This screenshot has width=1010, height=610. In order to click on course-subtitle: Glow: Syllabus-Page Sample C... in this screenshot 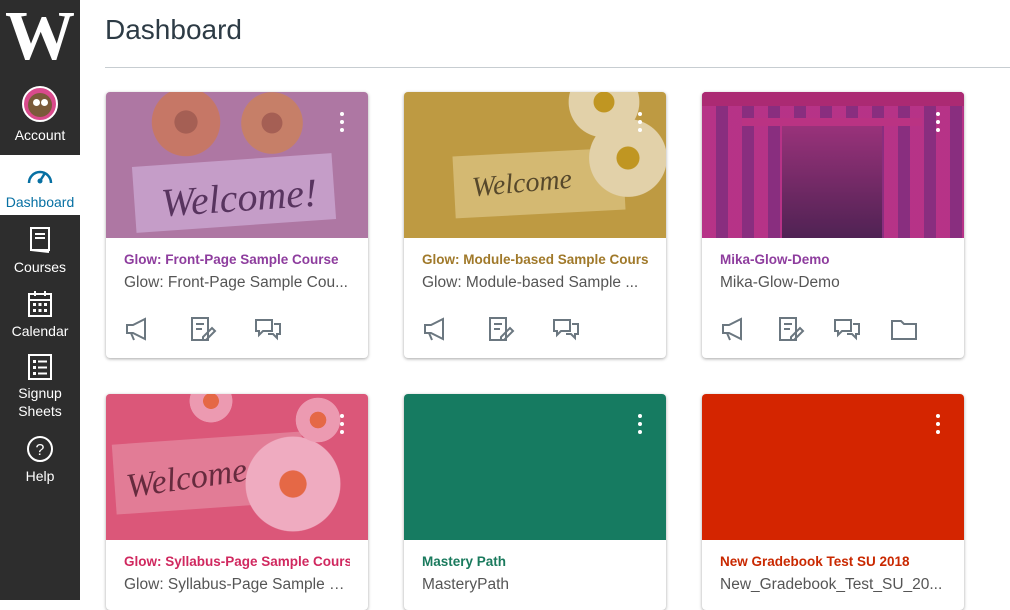, I will do `click(237, 584)`.